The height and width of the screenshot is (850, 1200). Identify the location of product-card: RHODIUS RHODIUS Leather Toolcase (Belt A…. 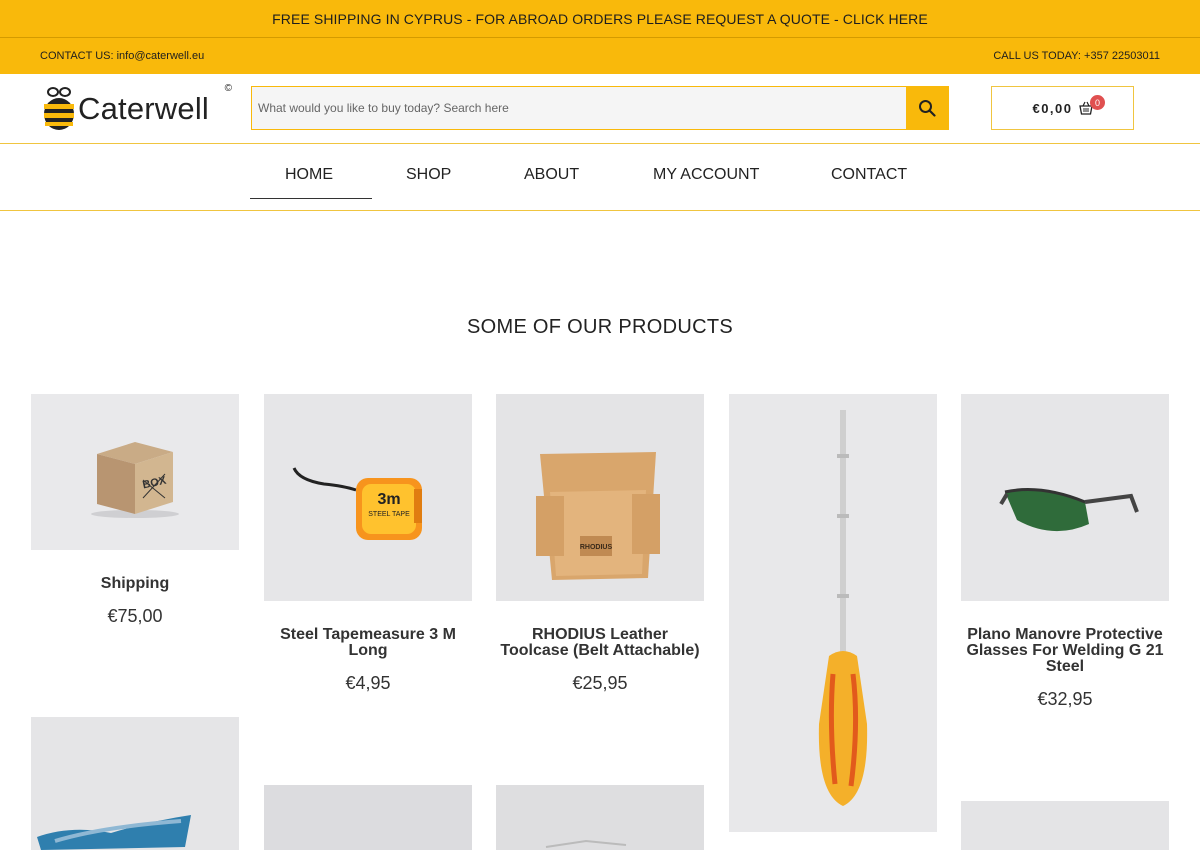
(600, 544).